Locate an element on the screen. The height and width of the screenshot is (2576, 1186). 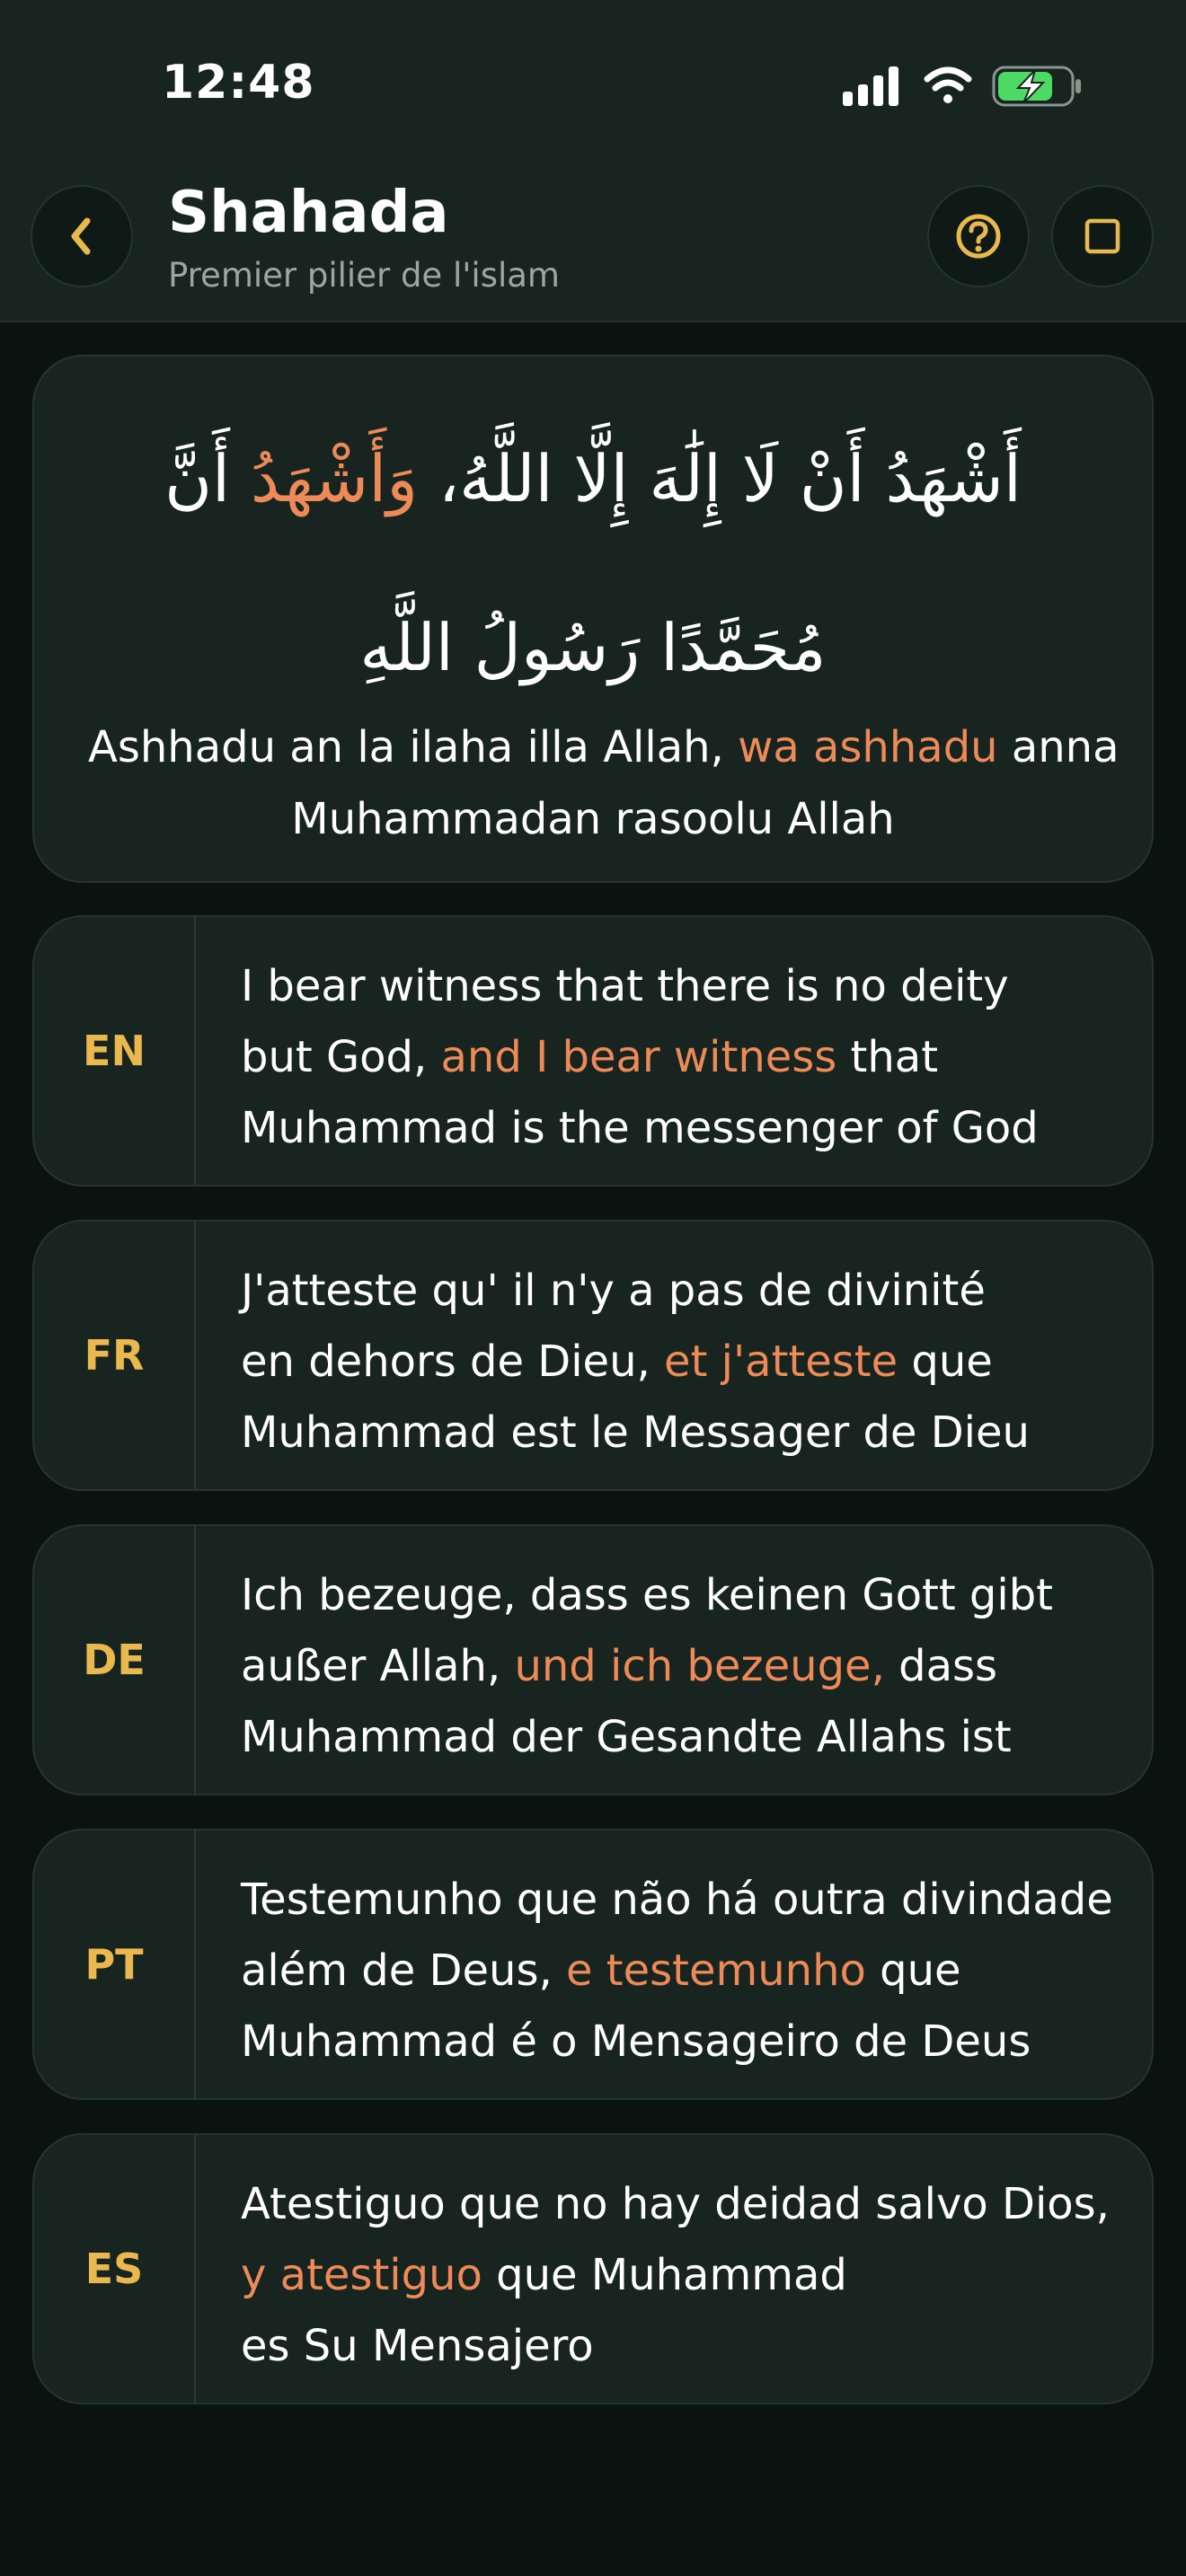
page-subtitle: Premier pilier de l'islam is located at coordinates (364, 275).